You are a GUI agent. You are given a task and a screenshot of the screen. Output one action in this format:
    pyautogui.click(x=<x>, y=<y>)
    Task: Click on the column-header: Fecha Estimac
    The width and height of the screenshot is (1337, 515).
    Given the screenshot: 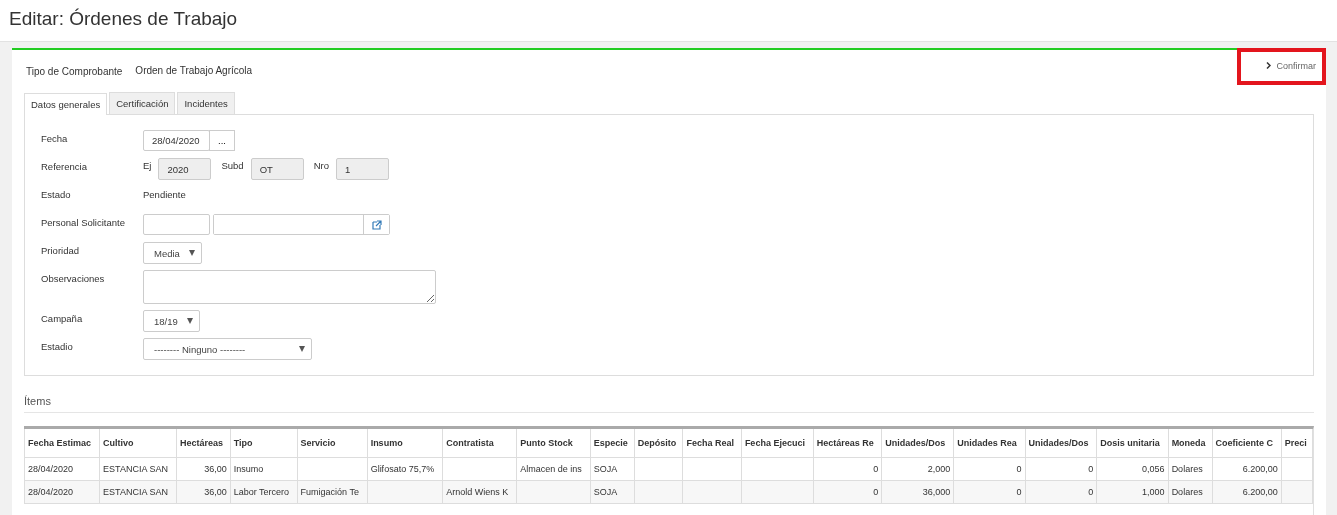 What is the action you would take?
    pyautogui.click(x=62, y=443)
    